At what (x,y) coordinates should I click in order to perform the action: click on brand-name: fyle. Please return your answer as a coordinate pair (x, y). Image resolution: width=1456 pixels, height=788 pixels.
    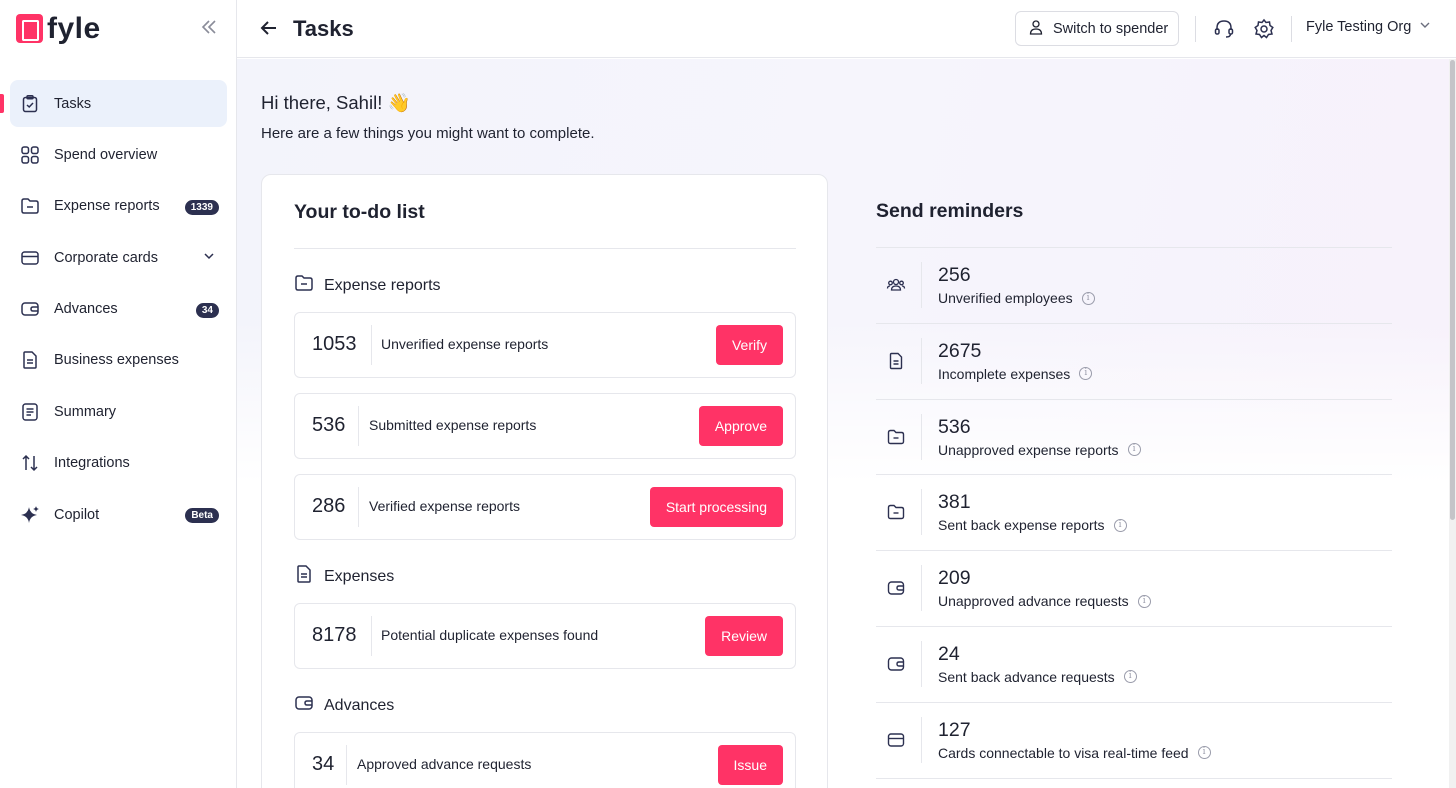
    Looking at the image, I should click on (74, 28).